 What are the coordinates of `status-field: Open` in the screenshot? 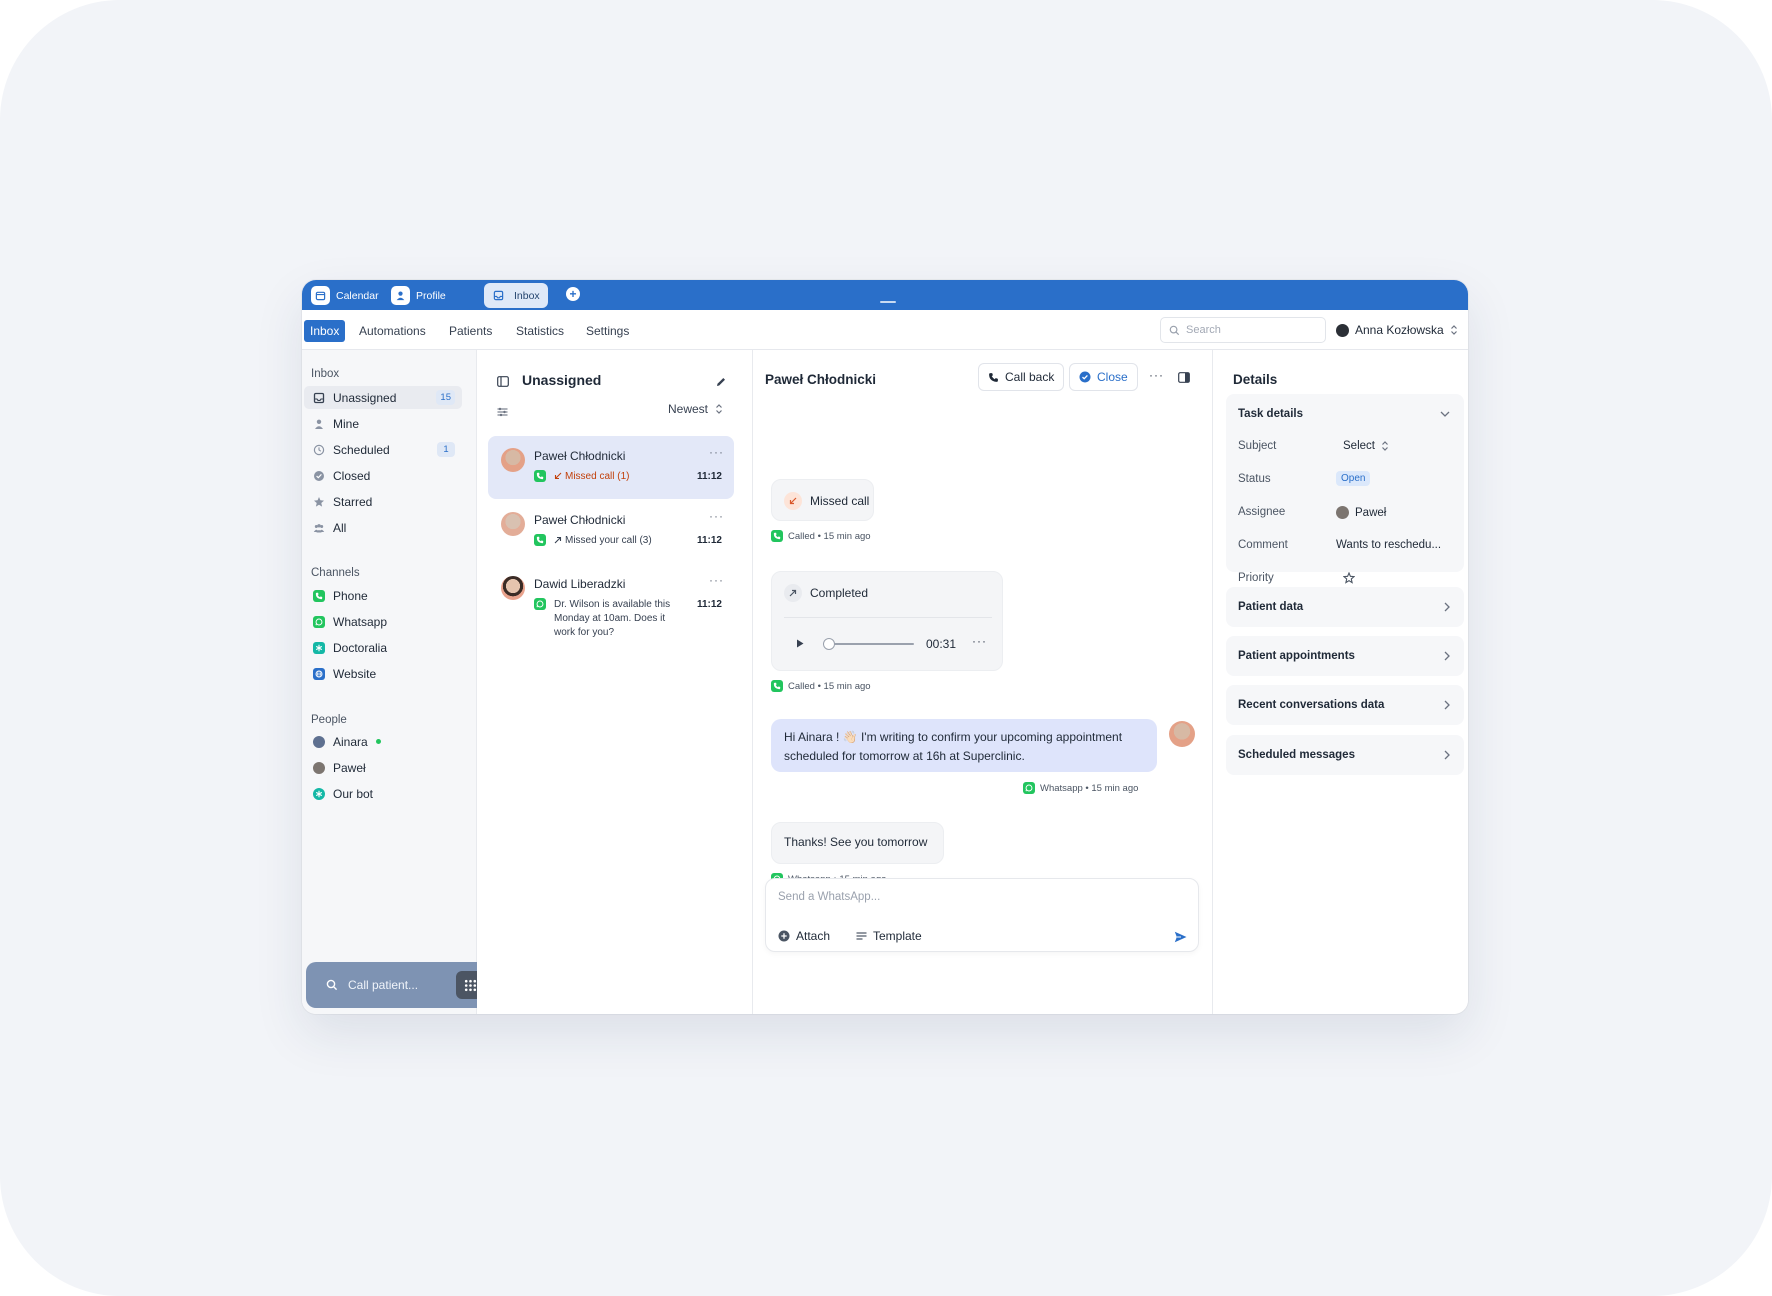 It's located at (1353, 478).